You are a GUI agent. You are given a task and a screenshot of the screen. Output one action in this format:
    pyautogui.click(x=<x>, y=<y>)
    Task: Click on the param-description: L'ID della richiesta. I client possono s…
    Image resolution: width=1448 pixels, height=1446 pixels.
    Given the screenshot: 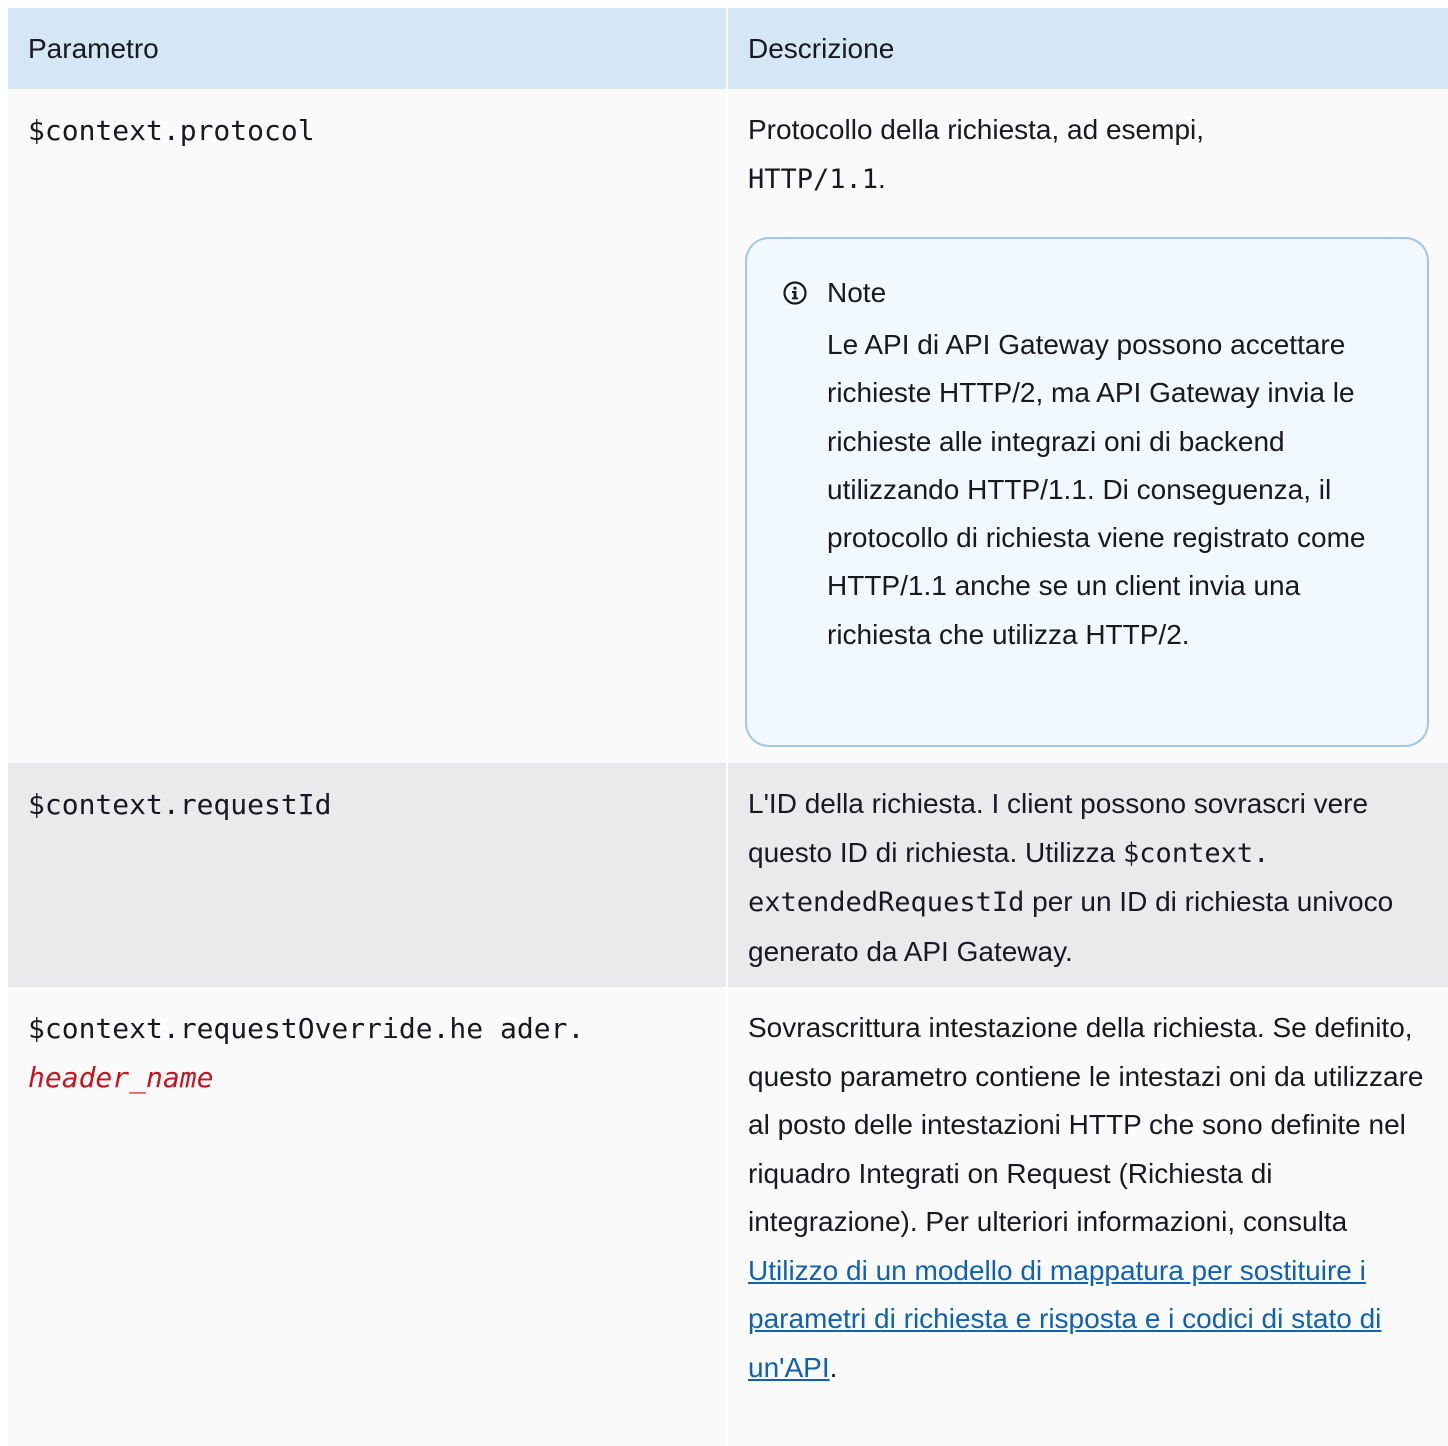 What is the action you would take?
    pyautogui.click(x=1088, y=869)
    